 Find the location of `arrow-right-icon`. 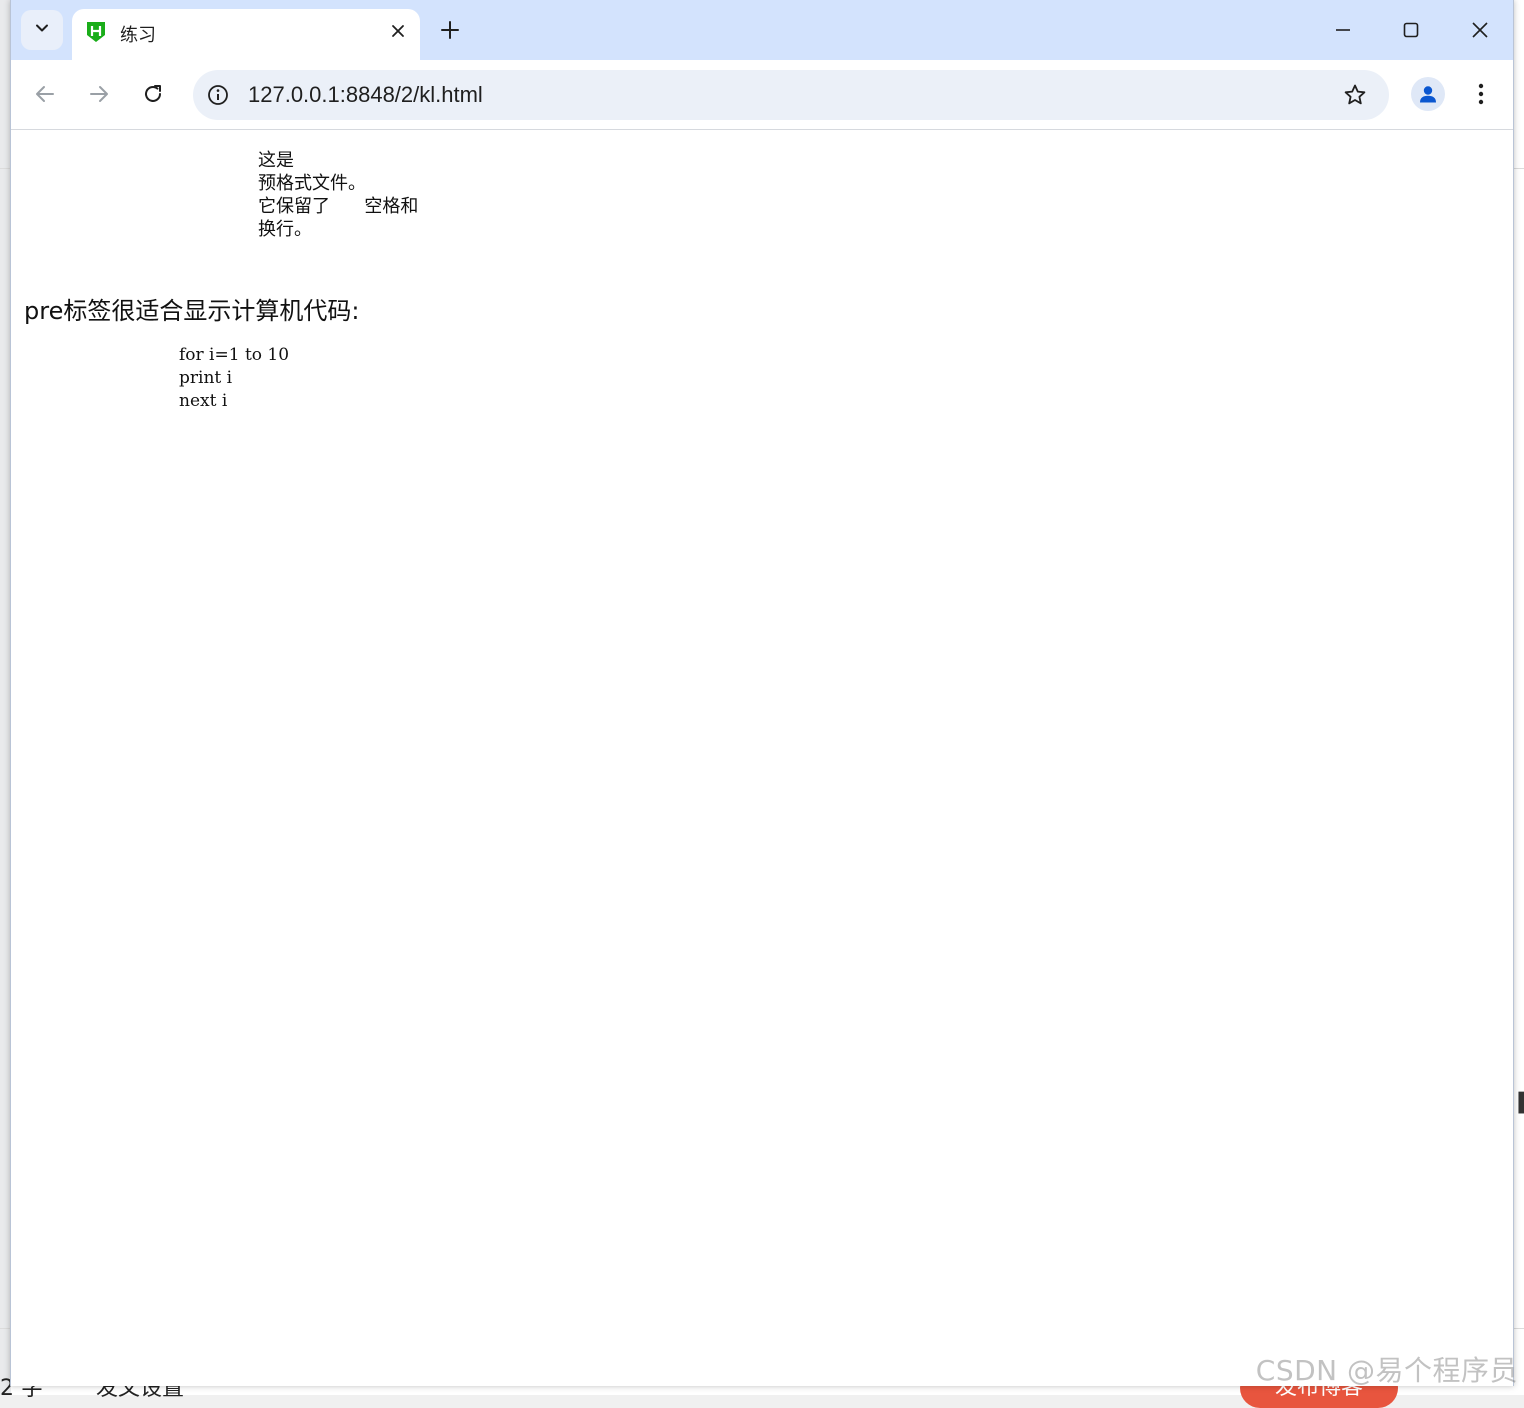

arrow-right-icon is located at coordinates (99, 94).